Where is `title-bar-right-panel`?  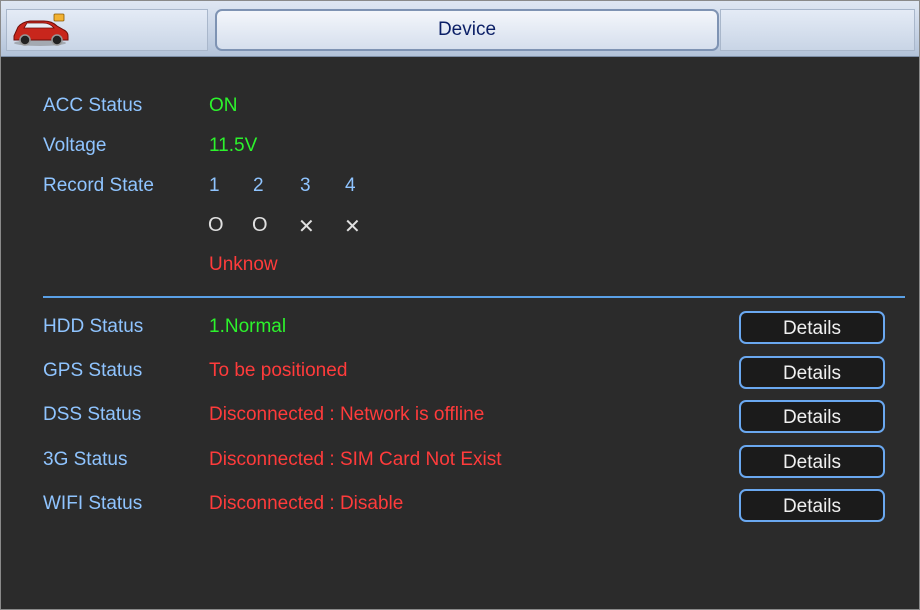
title-bar-right-panel is located at coordinates (817, 30).